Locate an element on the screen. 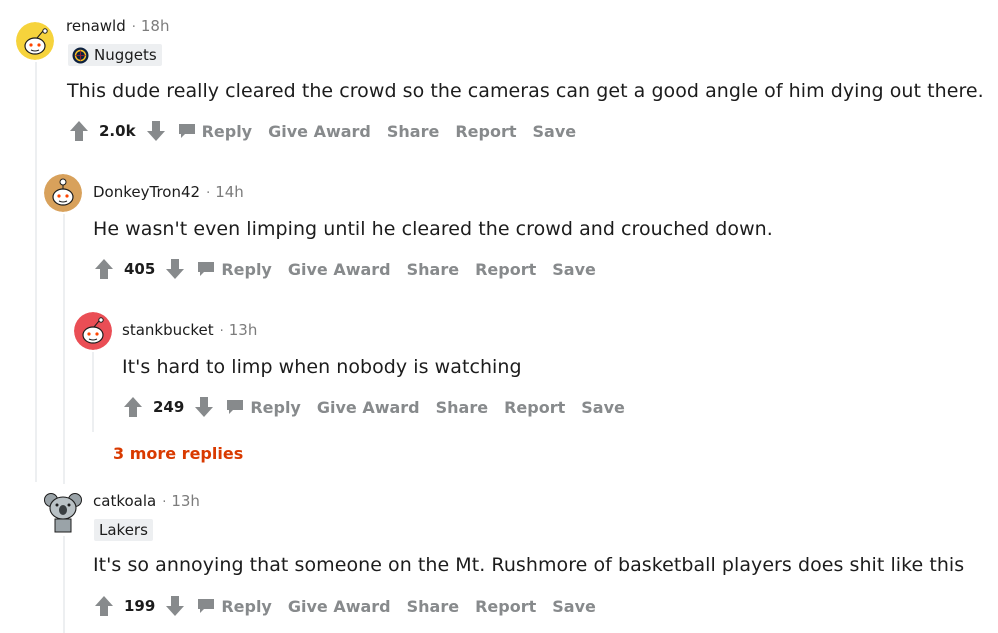  comment-meta: catkoala · 13h is located at coordinates (146, 501).